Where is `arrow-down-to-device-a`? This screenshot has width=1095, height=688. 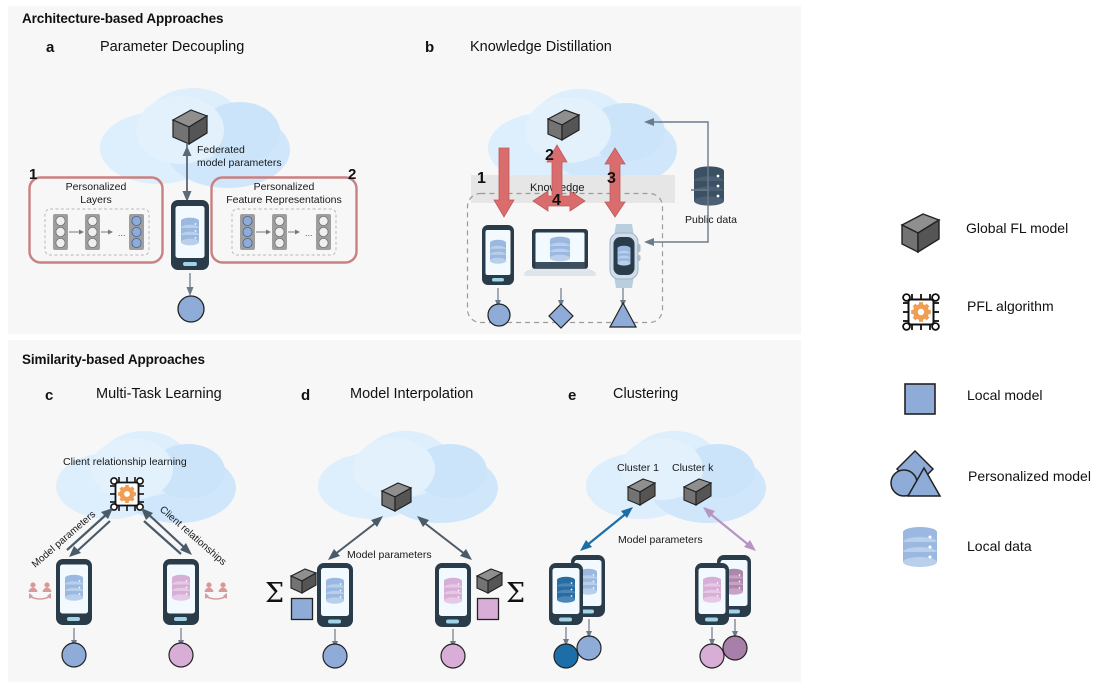
arrow-down-to-device-a is located at coordinates (187, 173).